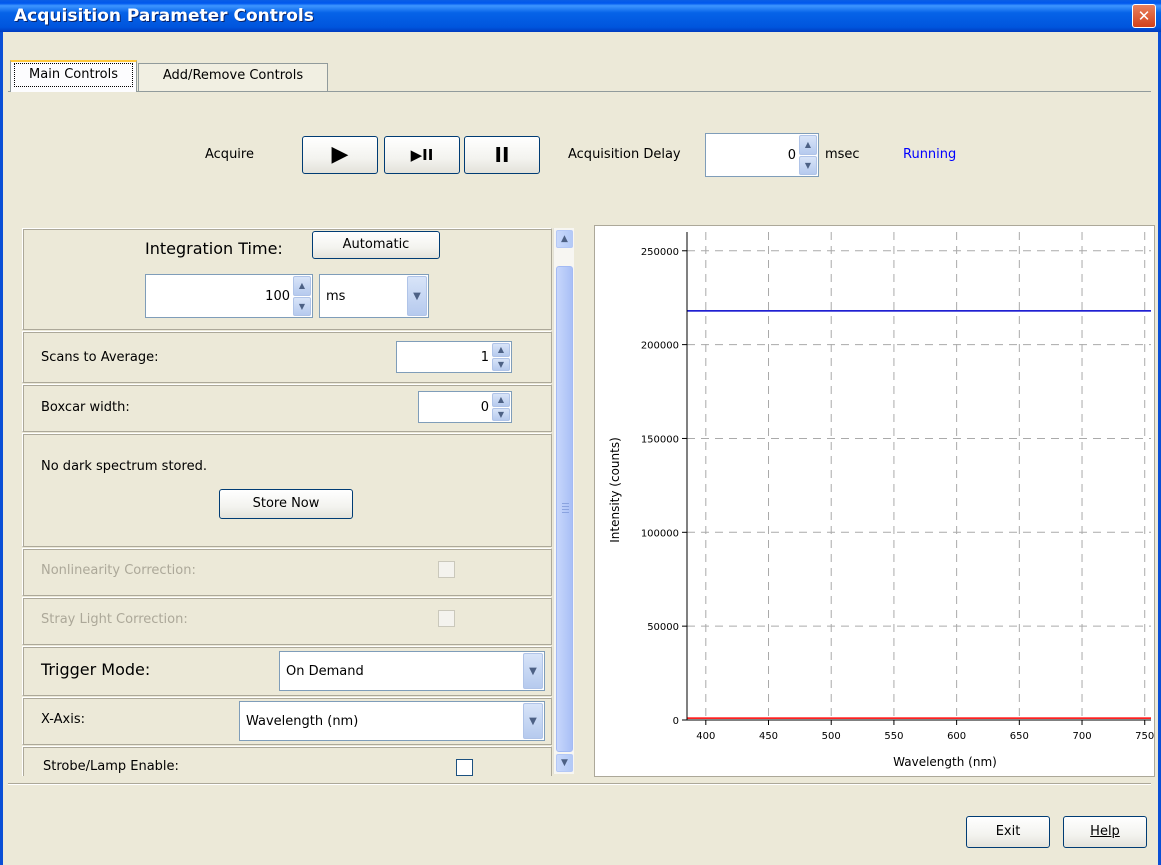 The image size is (1161, 865). I want to click on x-tick-label: 600, so click(956, 736).